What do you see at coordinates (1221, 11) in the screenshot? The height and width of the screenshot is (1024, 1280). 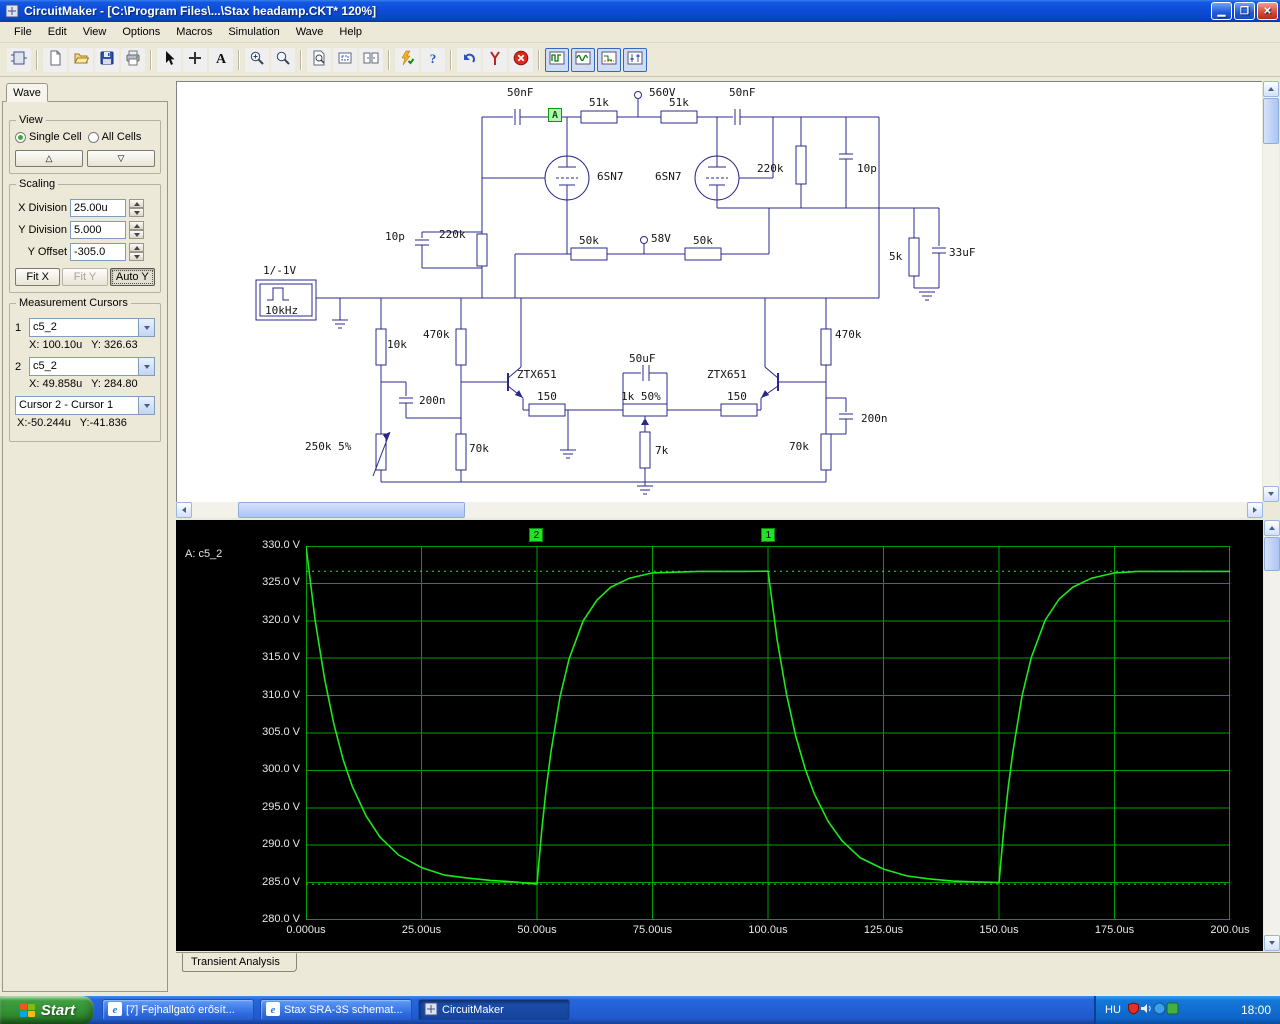 I see `minimize-button: ▁` at bounding box center [1221, 11].